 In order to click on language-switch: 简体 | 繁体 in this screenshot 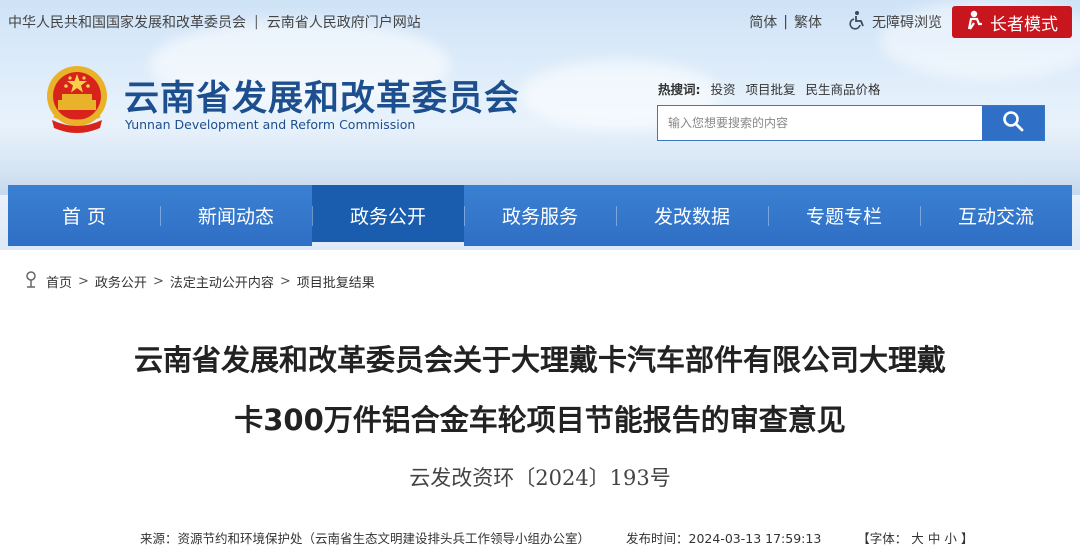, I will do `click(785, 22)`.